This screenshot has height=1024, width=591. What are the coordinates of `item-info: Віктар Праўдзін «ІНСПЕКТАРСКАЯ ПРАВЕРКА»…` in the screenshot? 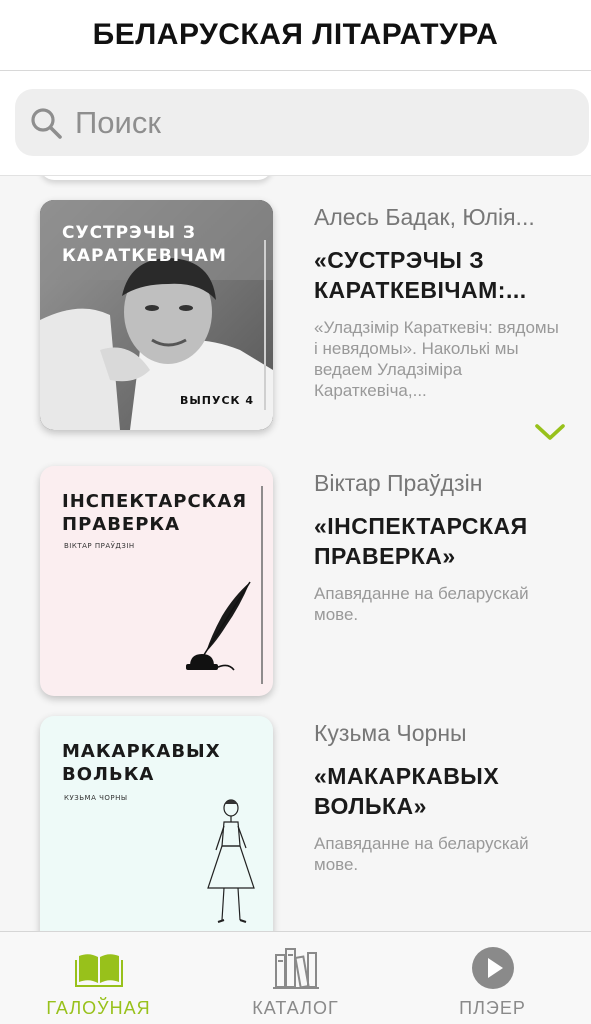 It's located at (439, 547).